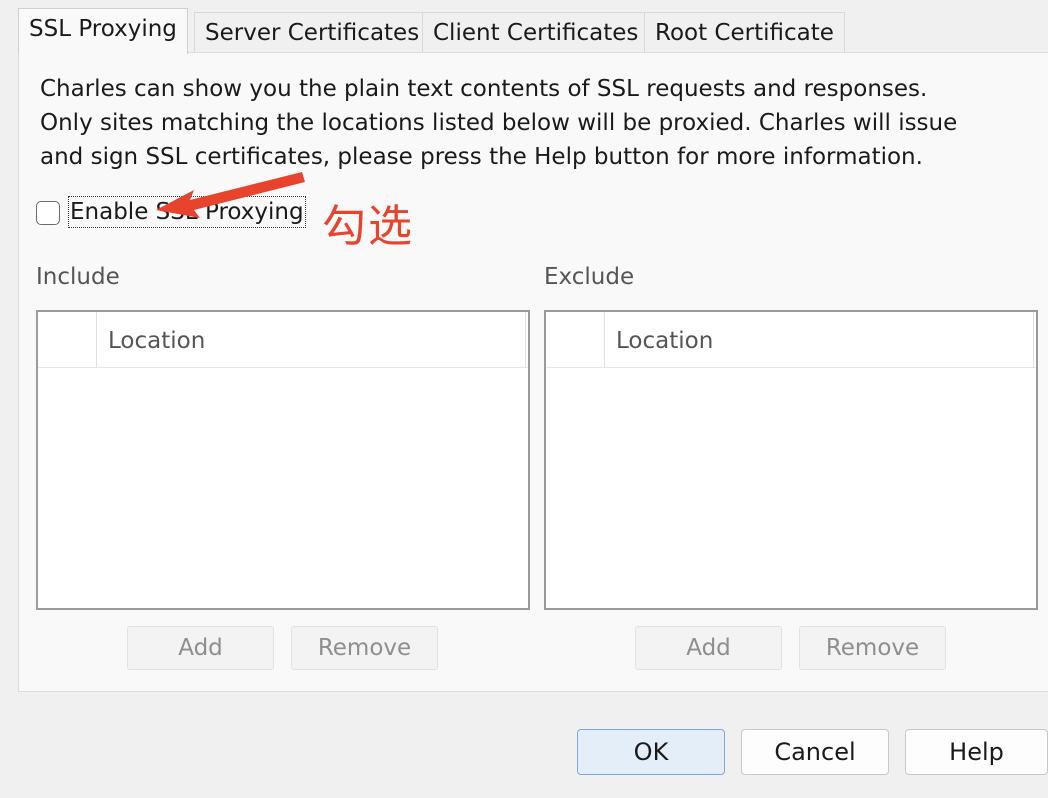 Image resolution: width=1048 pixels, height=798 pixels. Describe the element at coordinates (364, 648) in the screenshot. I see `include-remove-button: Remove` at that location.